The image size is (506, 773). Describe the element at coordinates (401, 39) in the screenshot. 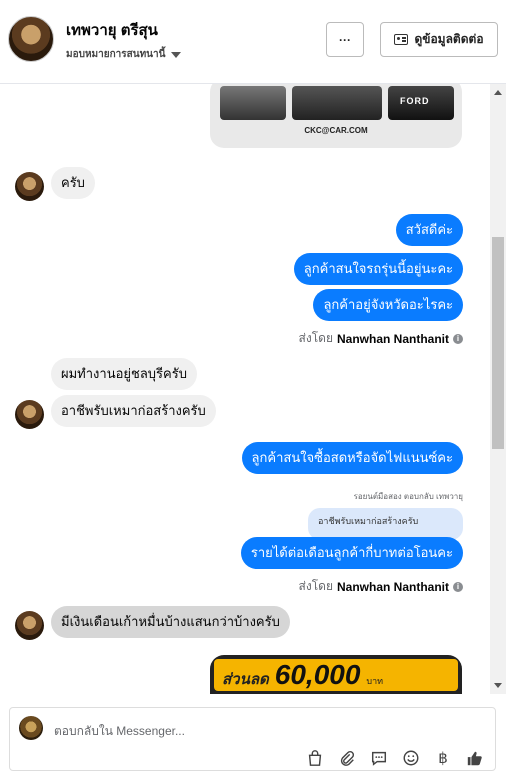

I see `contact-card-icon` at that location.